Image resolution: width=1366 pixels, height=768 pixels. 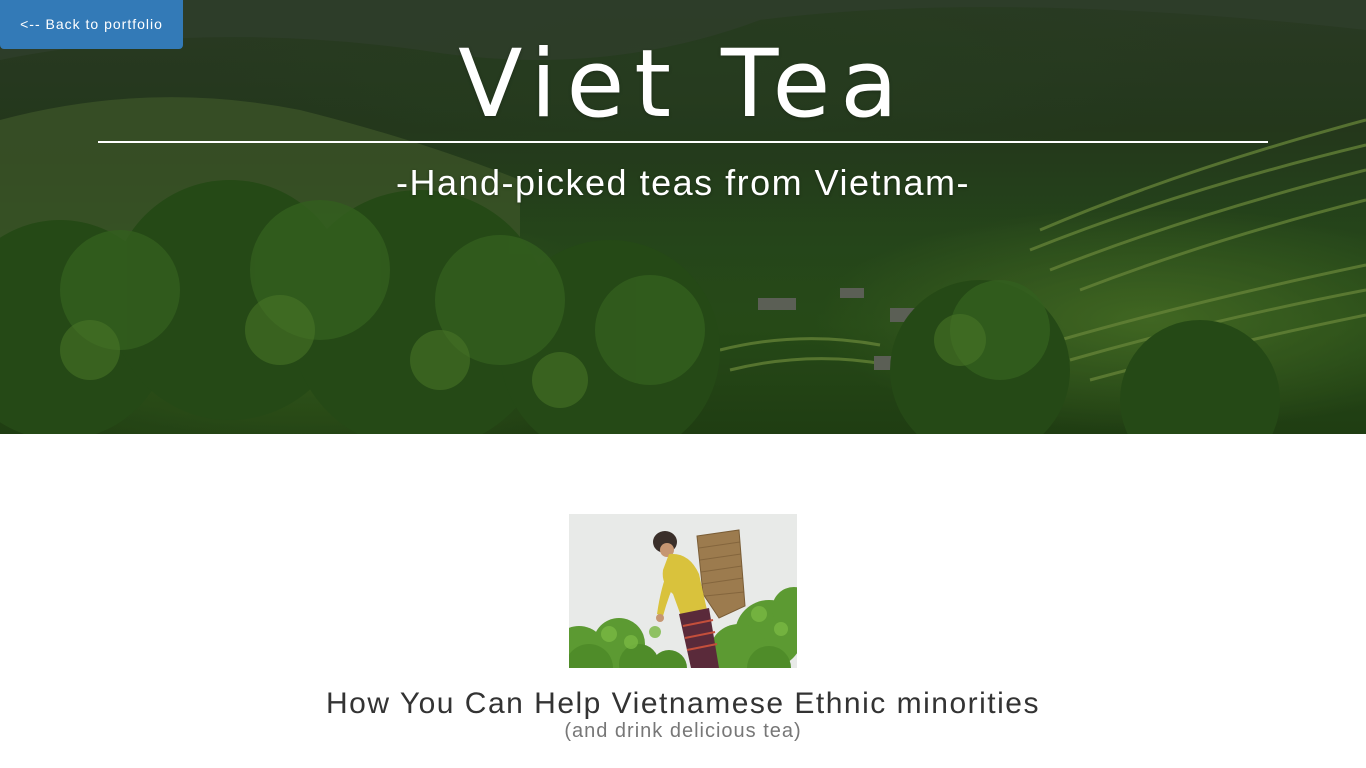 What do you see at coordinates (683, 142) in the screenshot?
I see `title-divider` at bounding box center [683, 142].